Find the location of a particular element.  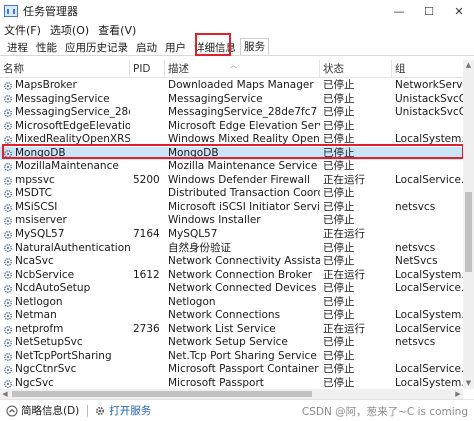

task-manager-icon is located at coordinates (11, 11).